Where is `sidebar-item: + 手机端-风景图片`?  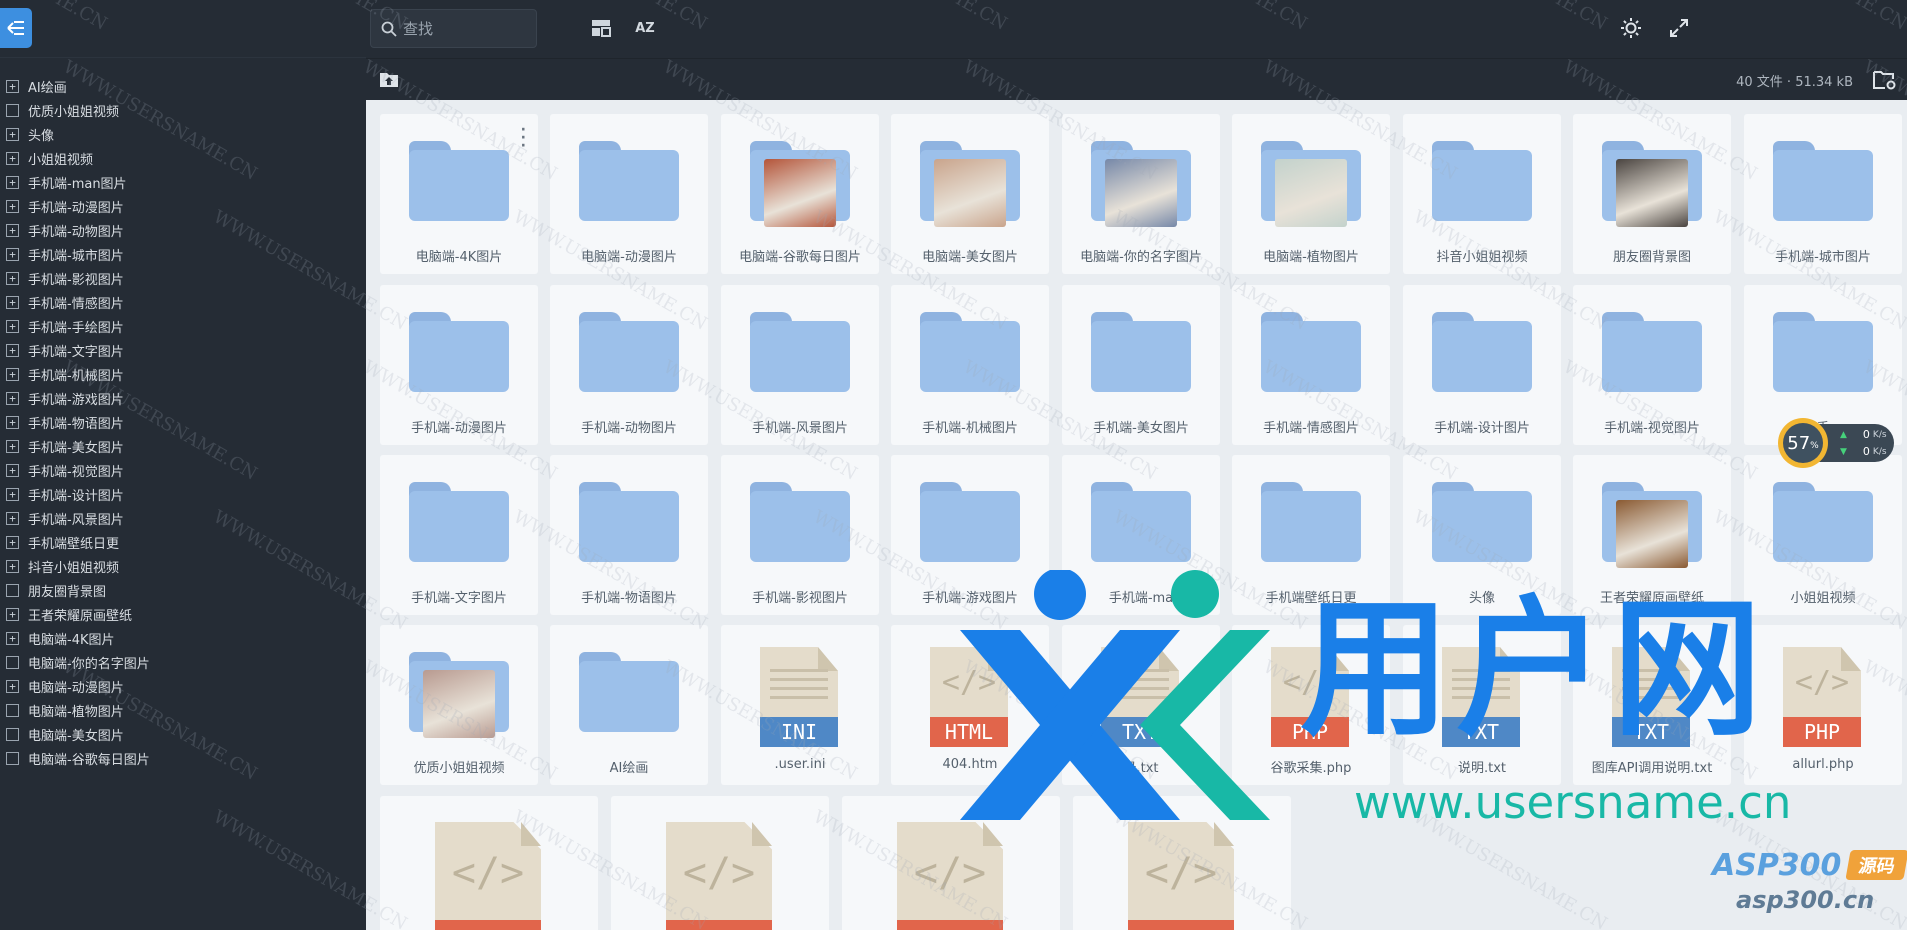 sidebar-item: + 手机端-风景图片 is located at coordinates (183, 518).